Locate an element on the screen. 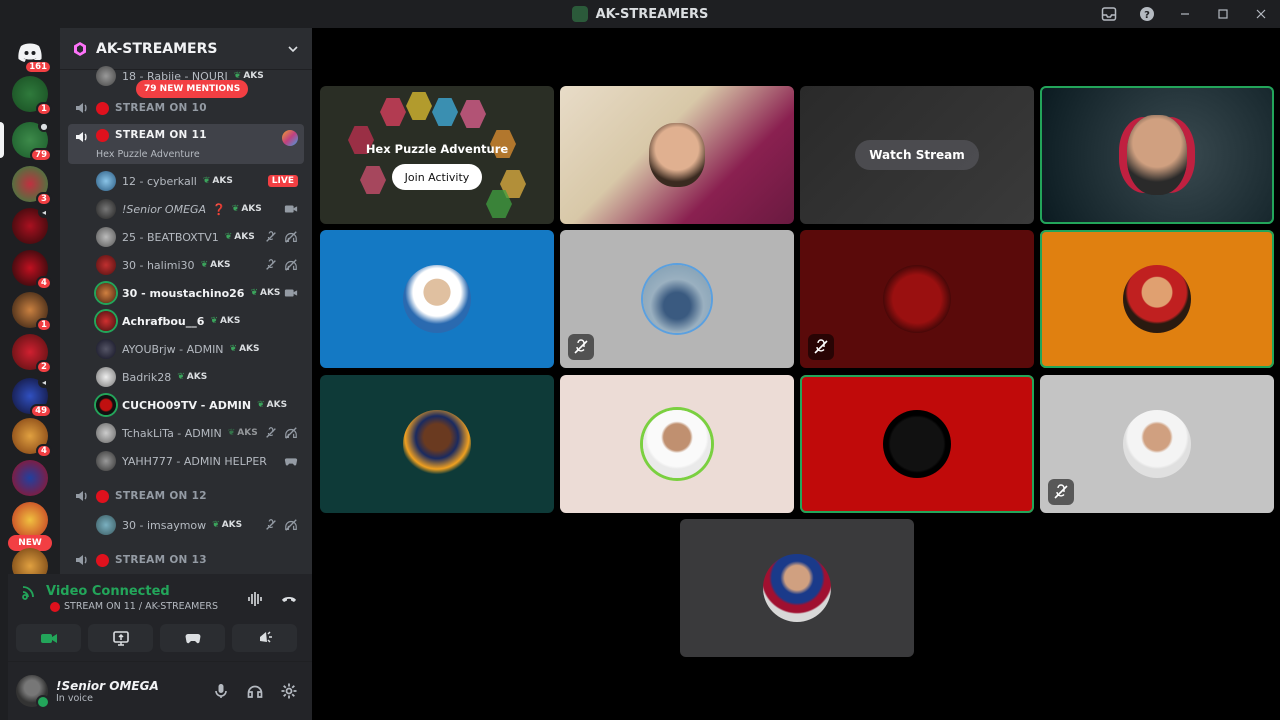 The height and width of the screenshot is (720, 1280). new-mentions-badge: 79 NEW MENTIONS is located at coordinates (192, 89).